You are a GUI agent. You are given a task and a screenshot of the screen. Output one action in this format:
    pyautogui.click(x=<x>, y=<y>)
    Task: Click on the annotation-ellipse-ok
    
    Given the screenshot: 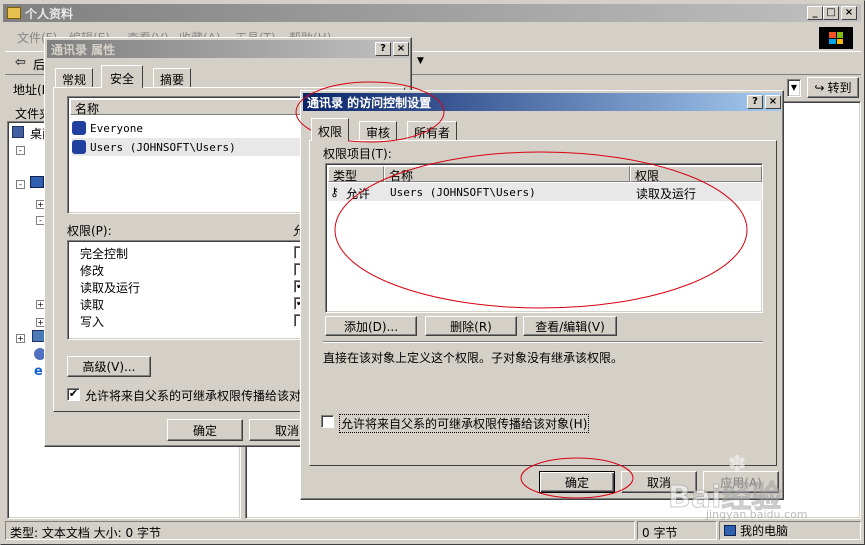 What is the action you would take?
    pyautogui.click(x=577, y=478)
    